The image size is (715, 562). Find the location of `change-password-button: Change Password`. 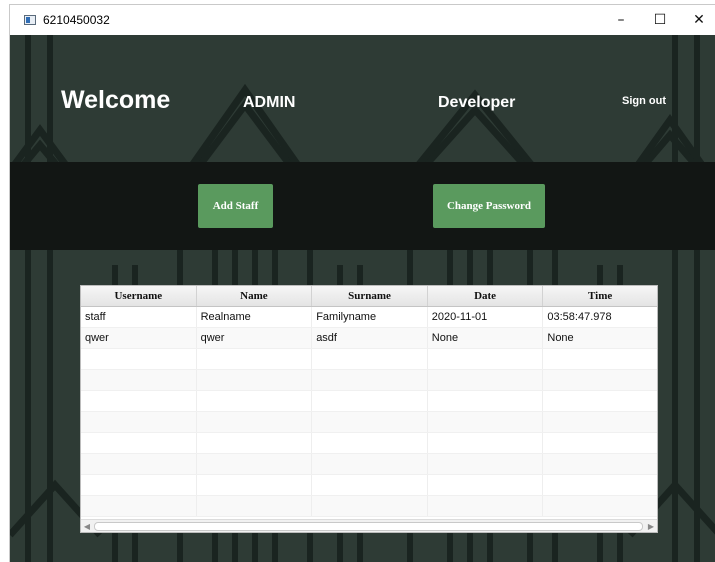

change-password-button: Change Password is located at coordinates (489, 206).